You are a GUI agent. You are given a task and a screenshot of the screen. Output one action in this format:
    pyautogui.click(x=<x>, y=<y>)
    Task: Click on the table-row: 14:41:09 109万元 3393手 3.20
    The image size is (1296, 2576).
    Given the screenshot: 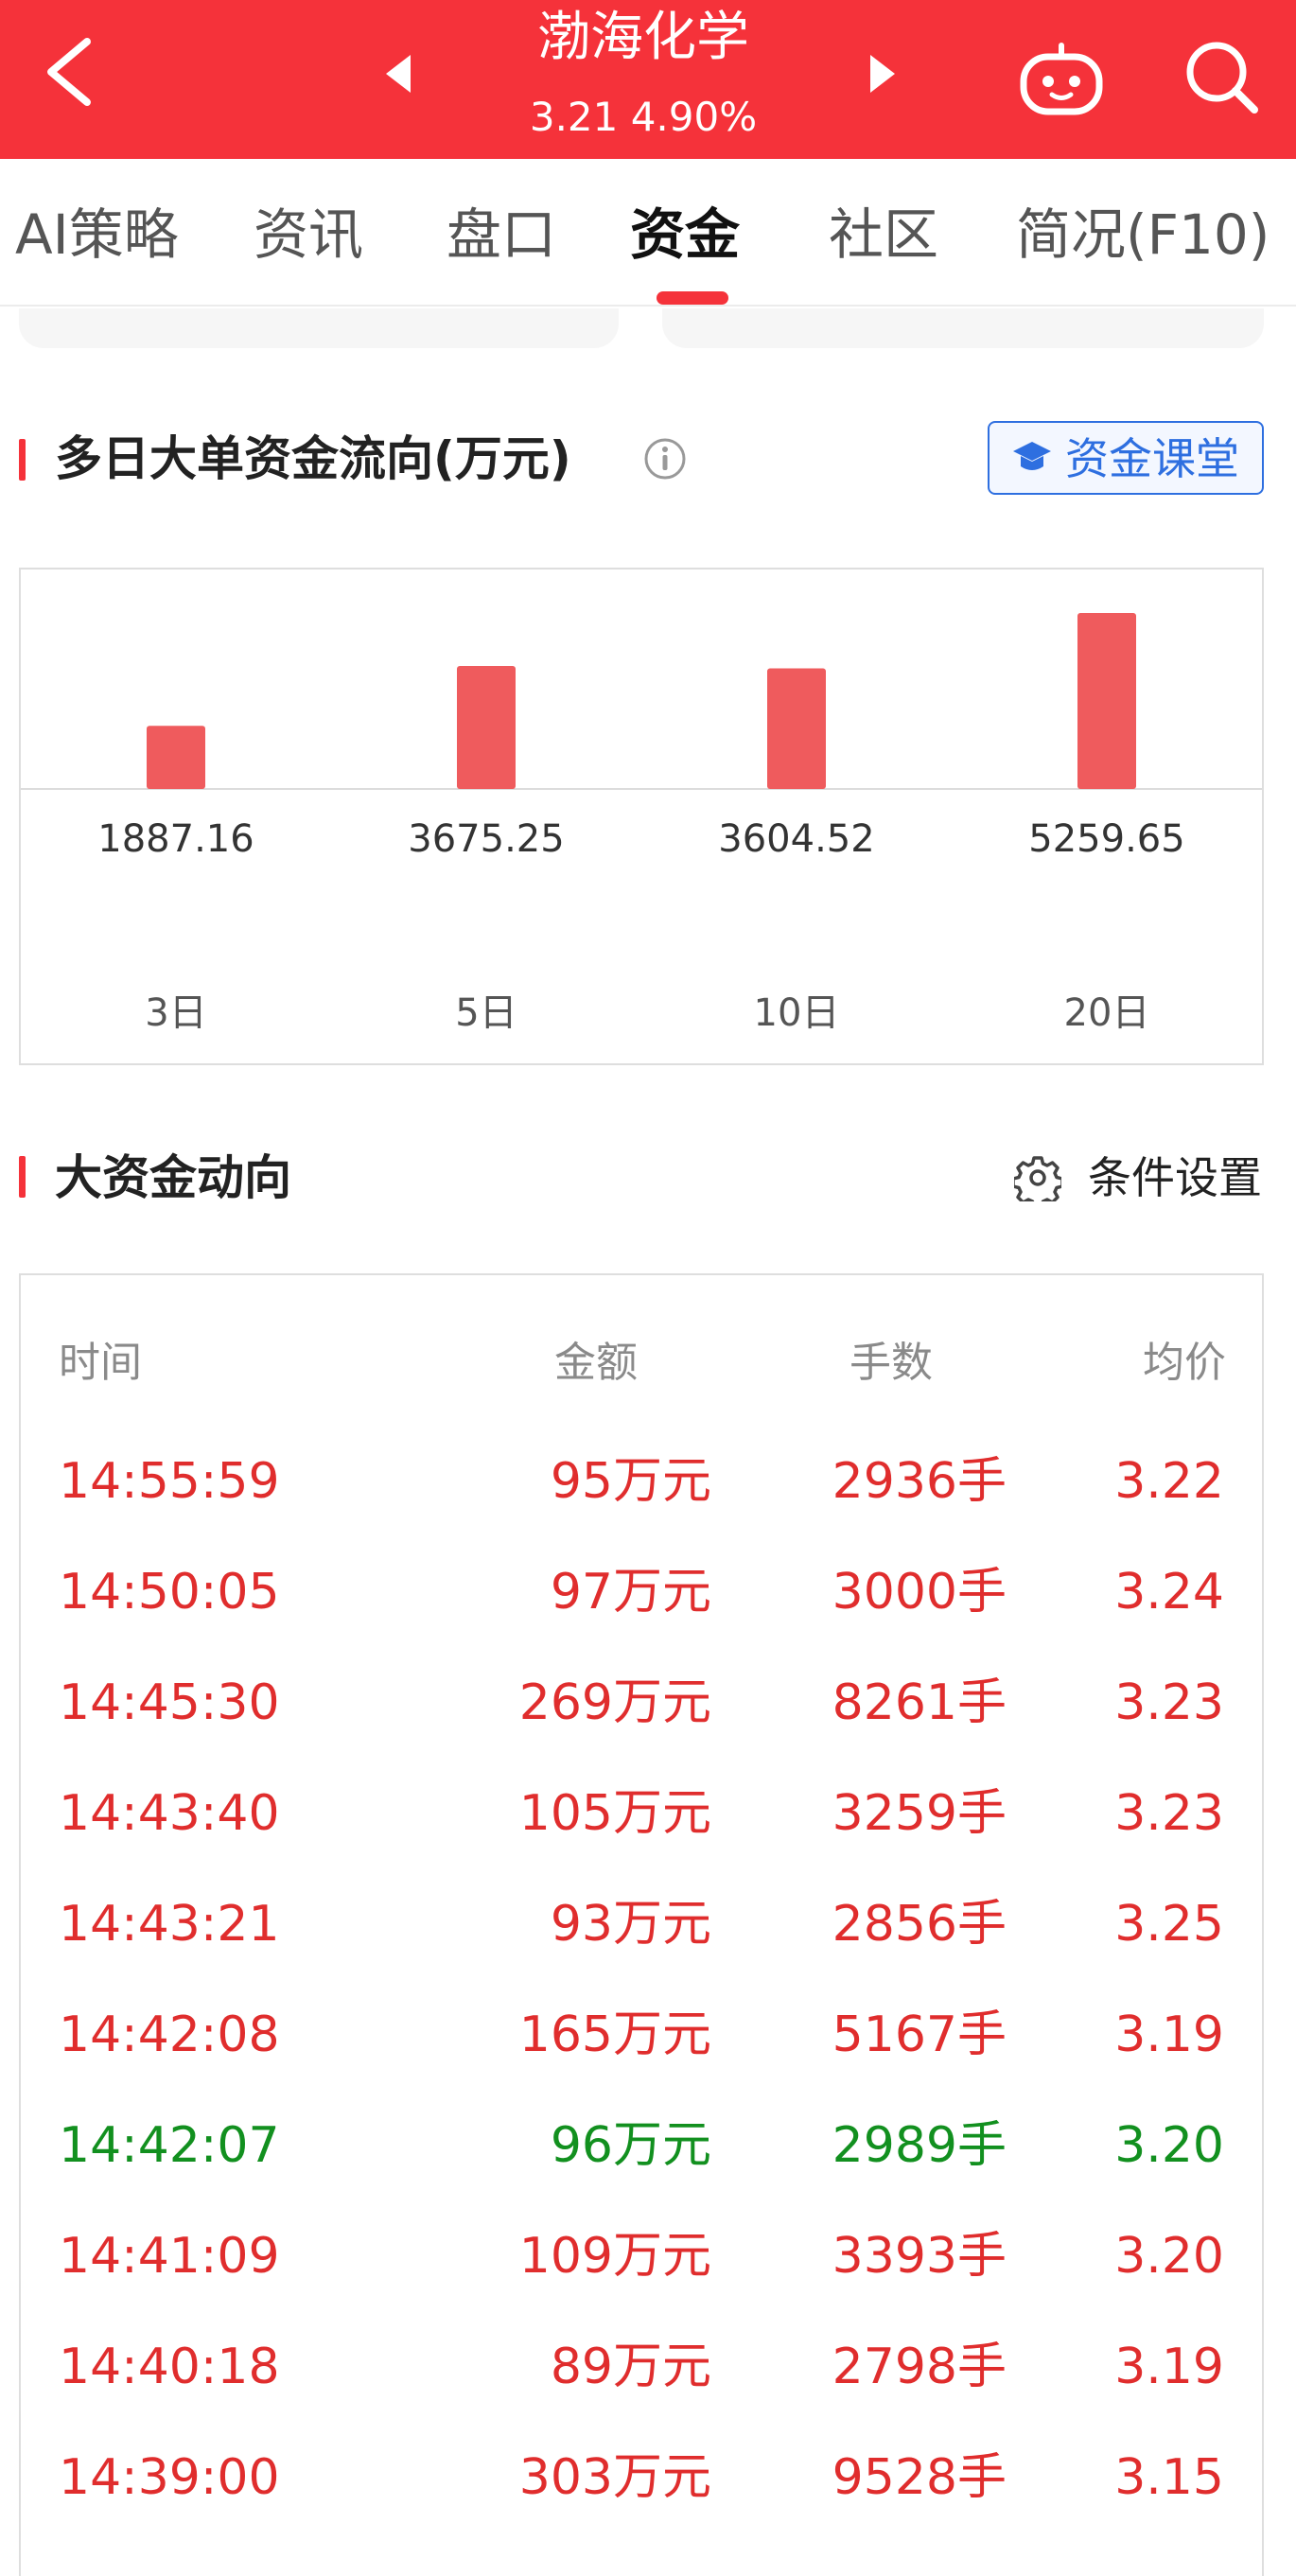 What is the action you would take?
    pyautogui.click(x=641, y=2258)
    